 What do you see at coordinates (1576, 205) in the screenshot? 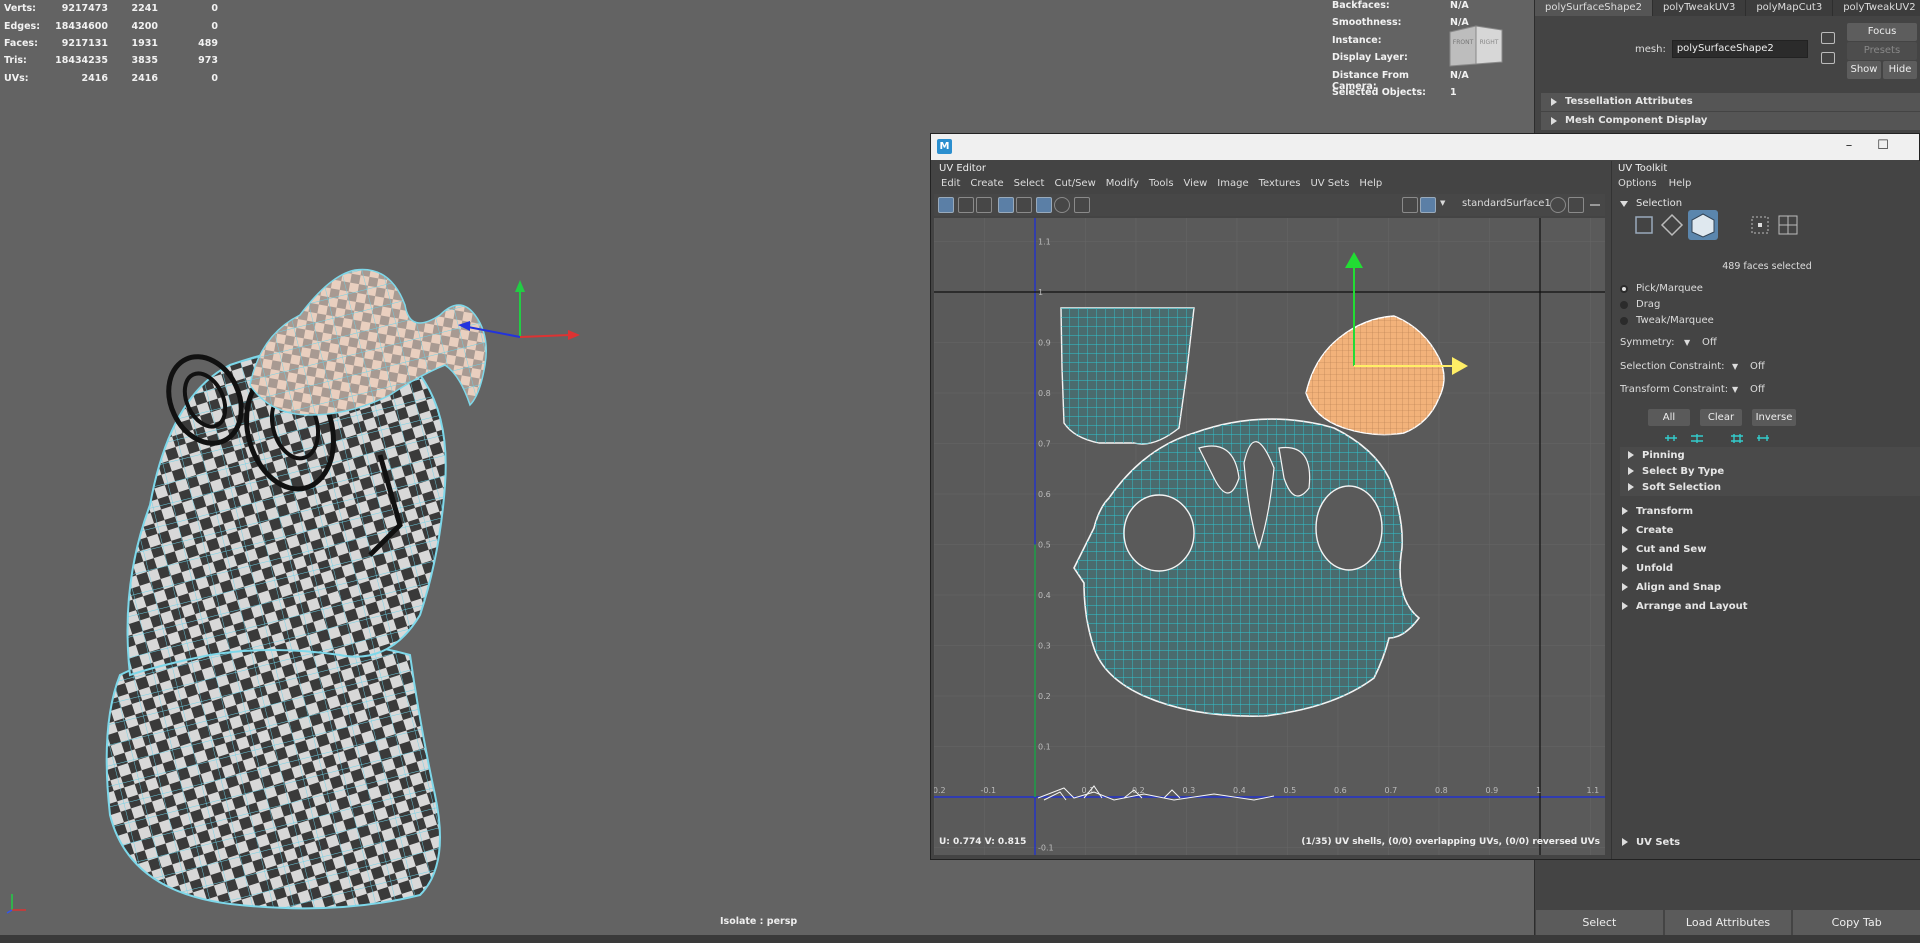
I see `exposure-icon` at bounding box center [1576, 205].